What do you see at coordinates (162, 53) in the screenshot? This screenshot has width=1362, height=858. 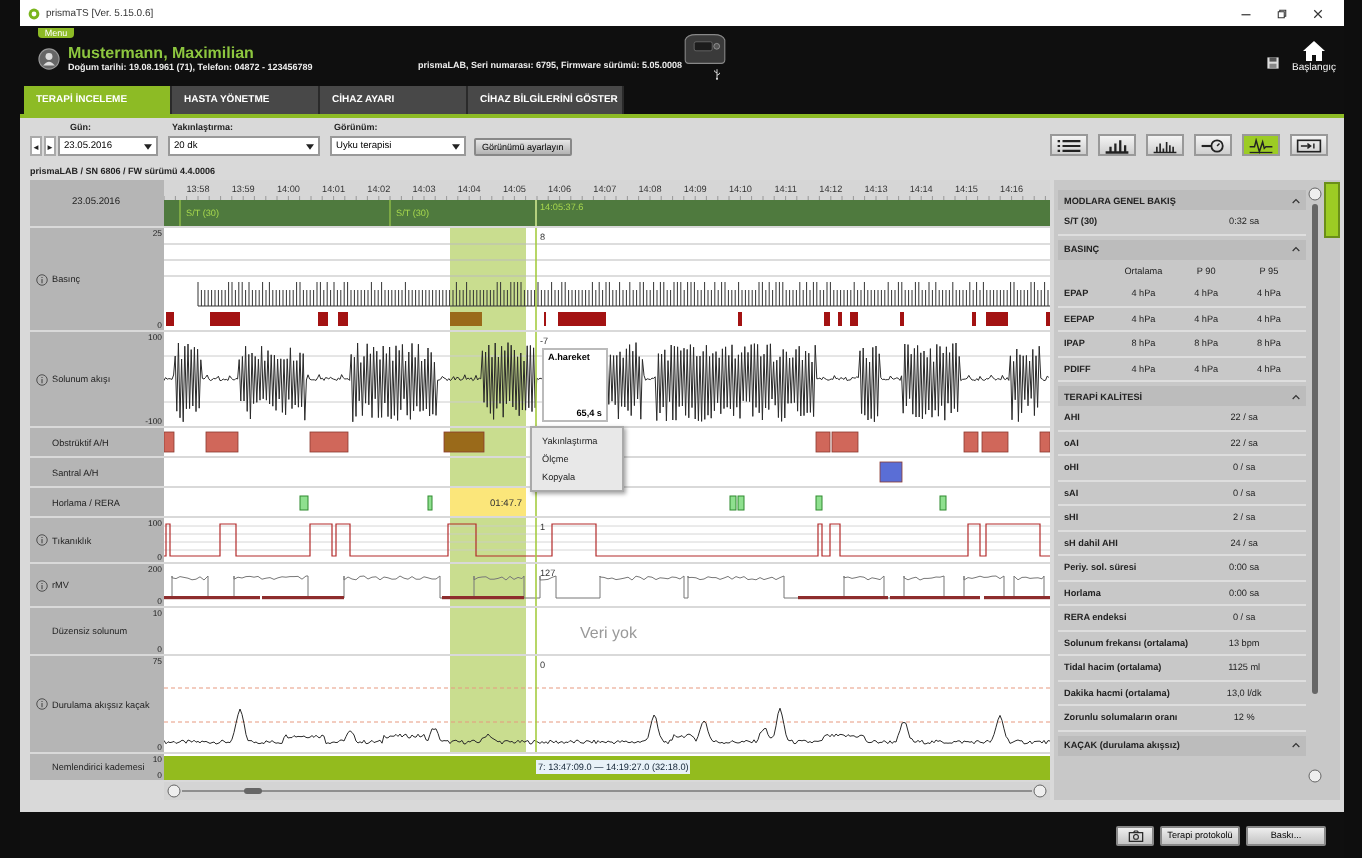 I see `patient-name: Mustermann, Maximilian` at bounding box center [162, 53].